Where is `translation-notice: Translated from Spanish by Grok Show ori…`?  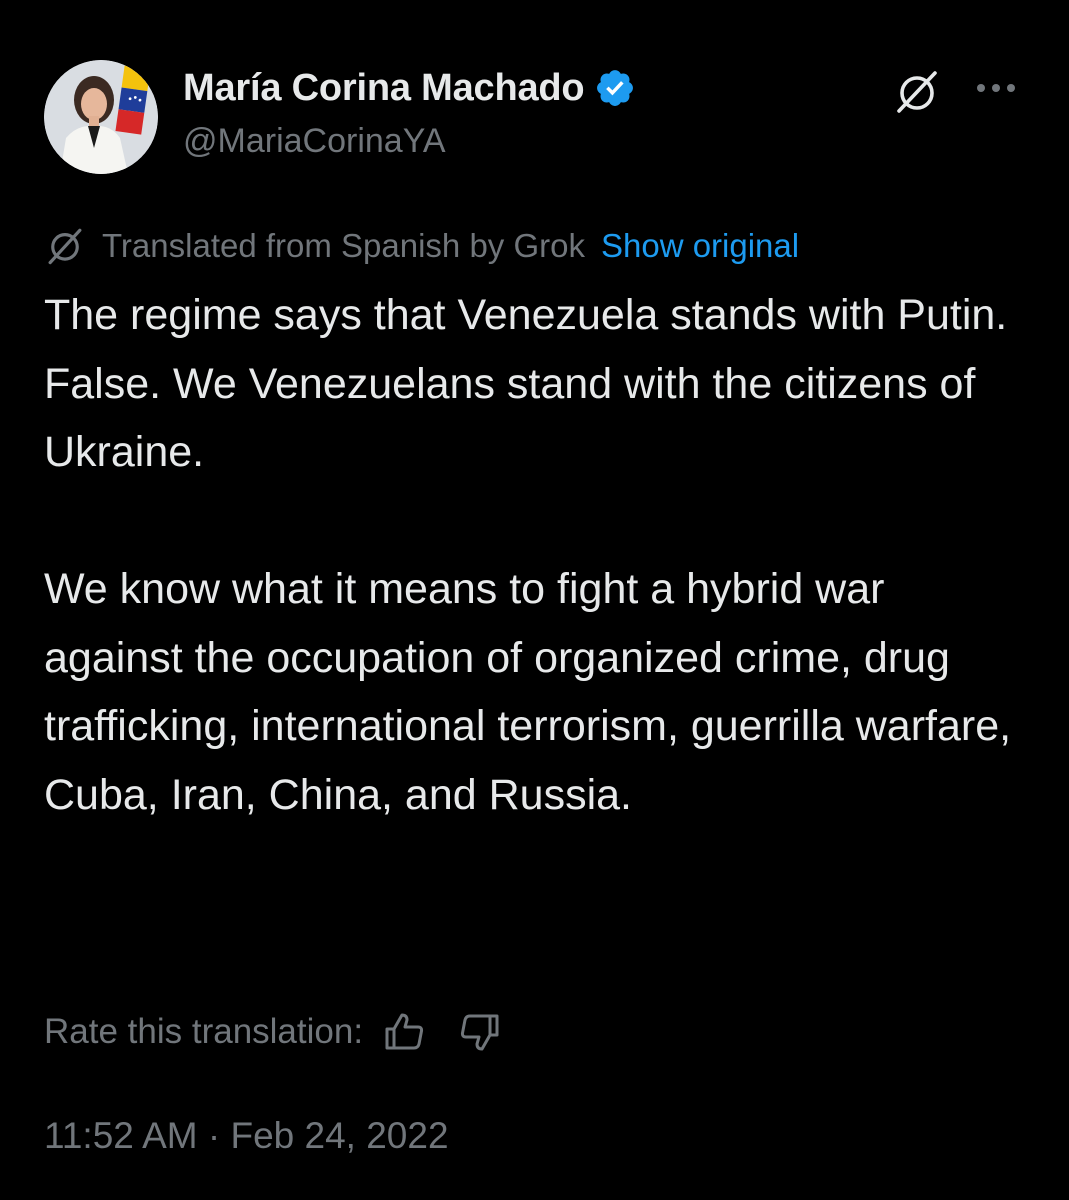 translation-notice: Translated from Spanish by Grok Show ori… is located at coordinates (421, 246).